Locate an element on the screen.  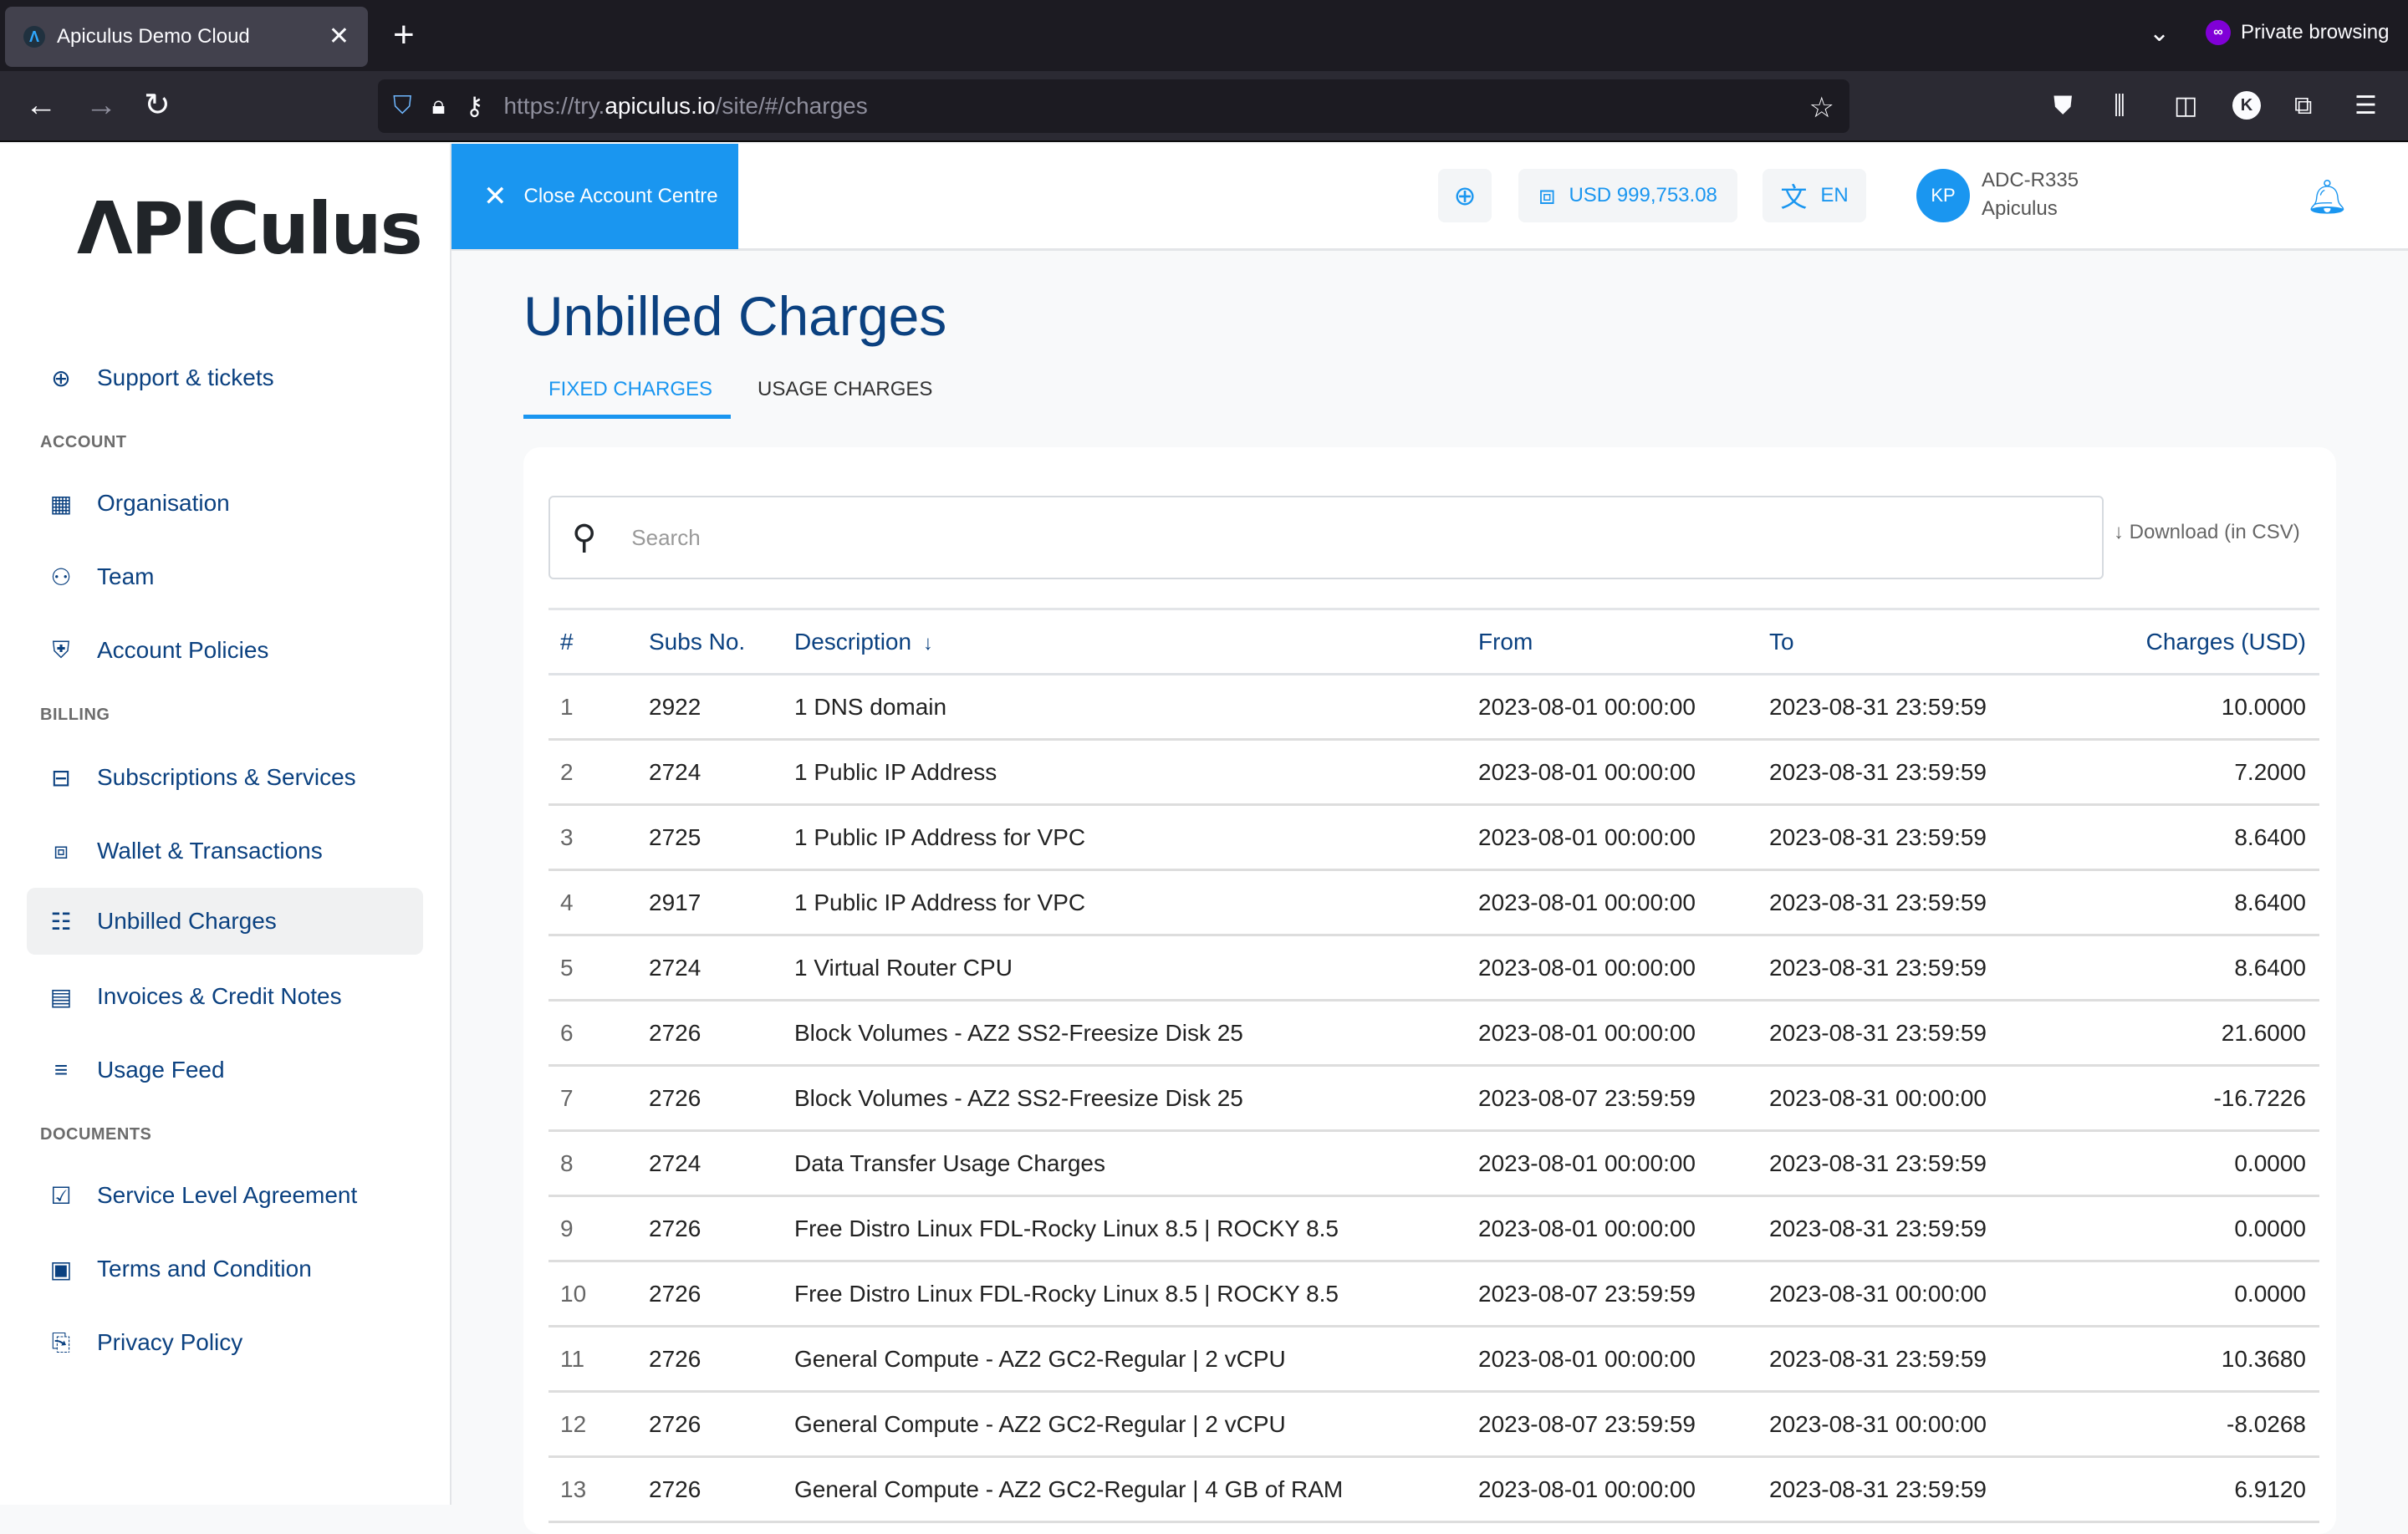
column-header-index: # is located at coordinates (598, 642).